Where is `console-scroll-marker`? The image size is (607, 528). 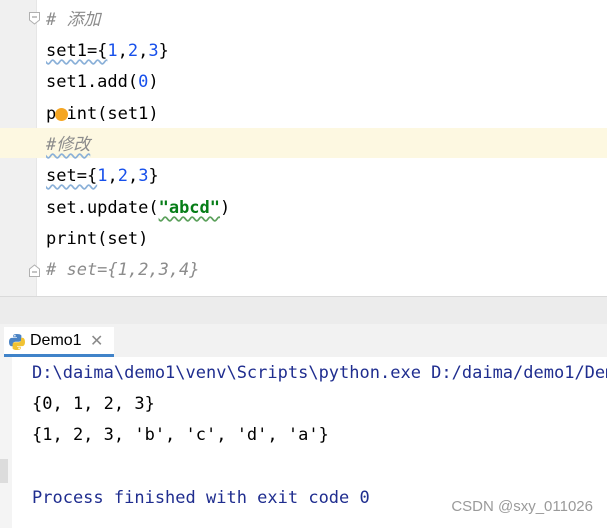 console-scroll-marker is located at coordinates (4, 471).